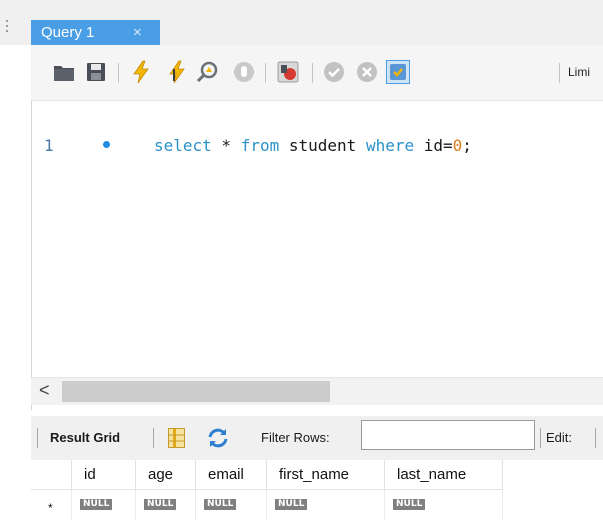  What do you see at coordinates (95, 32) in the screenshot?
I see `tab-query-1: Query 1 ×` at bounding box center [95, 32].